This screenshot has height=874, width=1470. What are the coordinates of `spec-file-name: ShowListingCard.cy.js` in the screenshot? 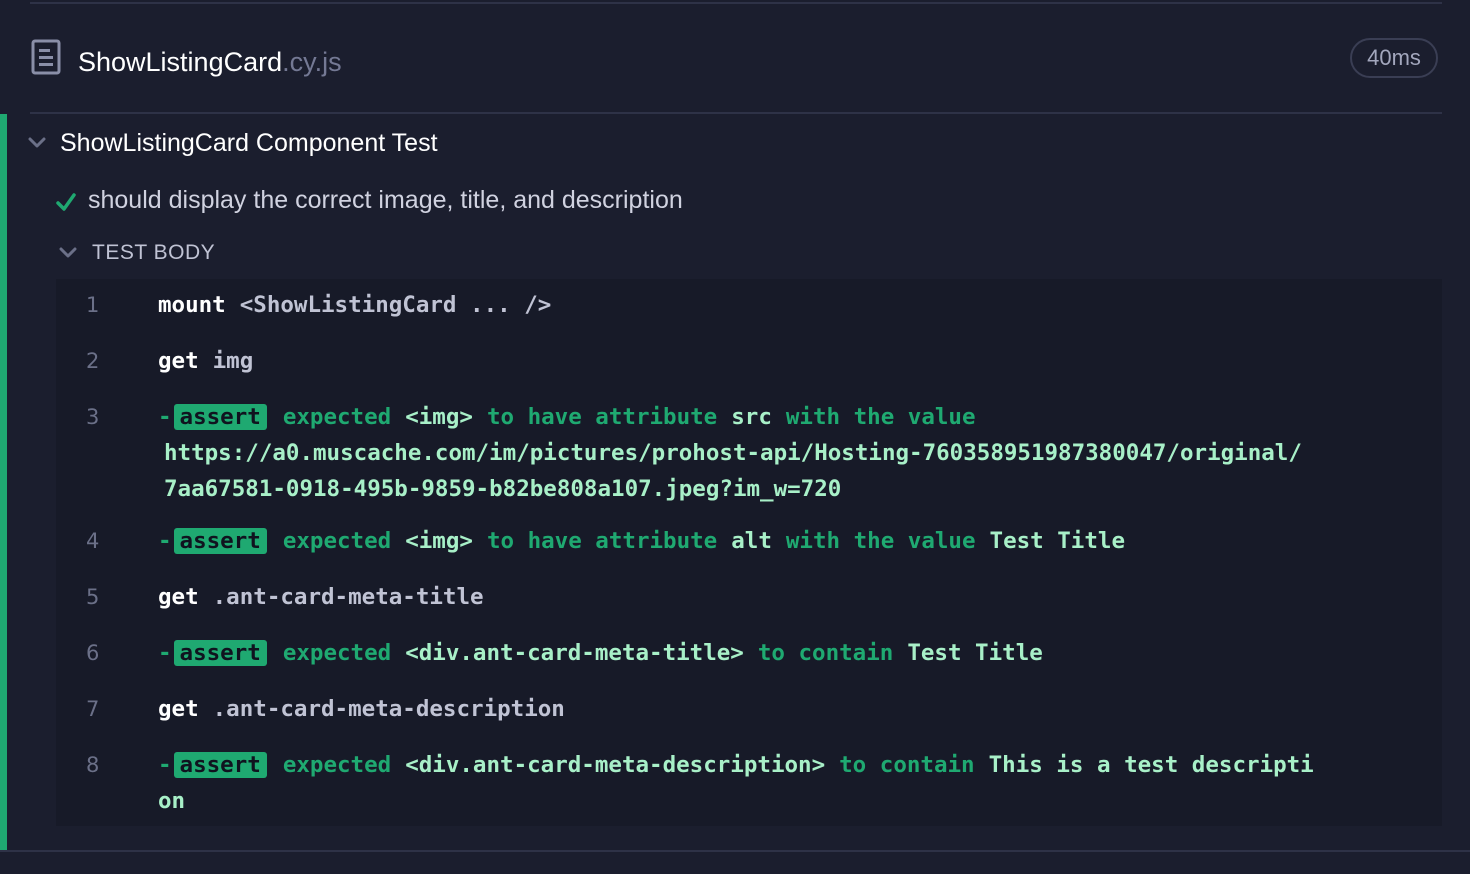 It's located at (210, 62).